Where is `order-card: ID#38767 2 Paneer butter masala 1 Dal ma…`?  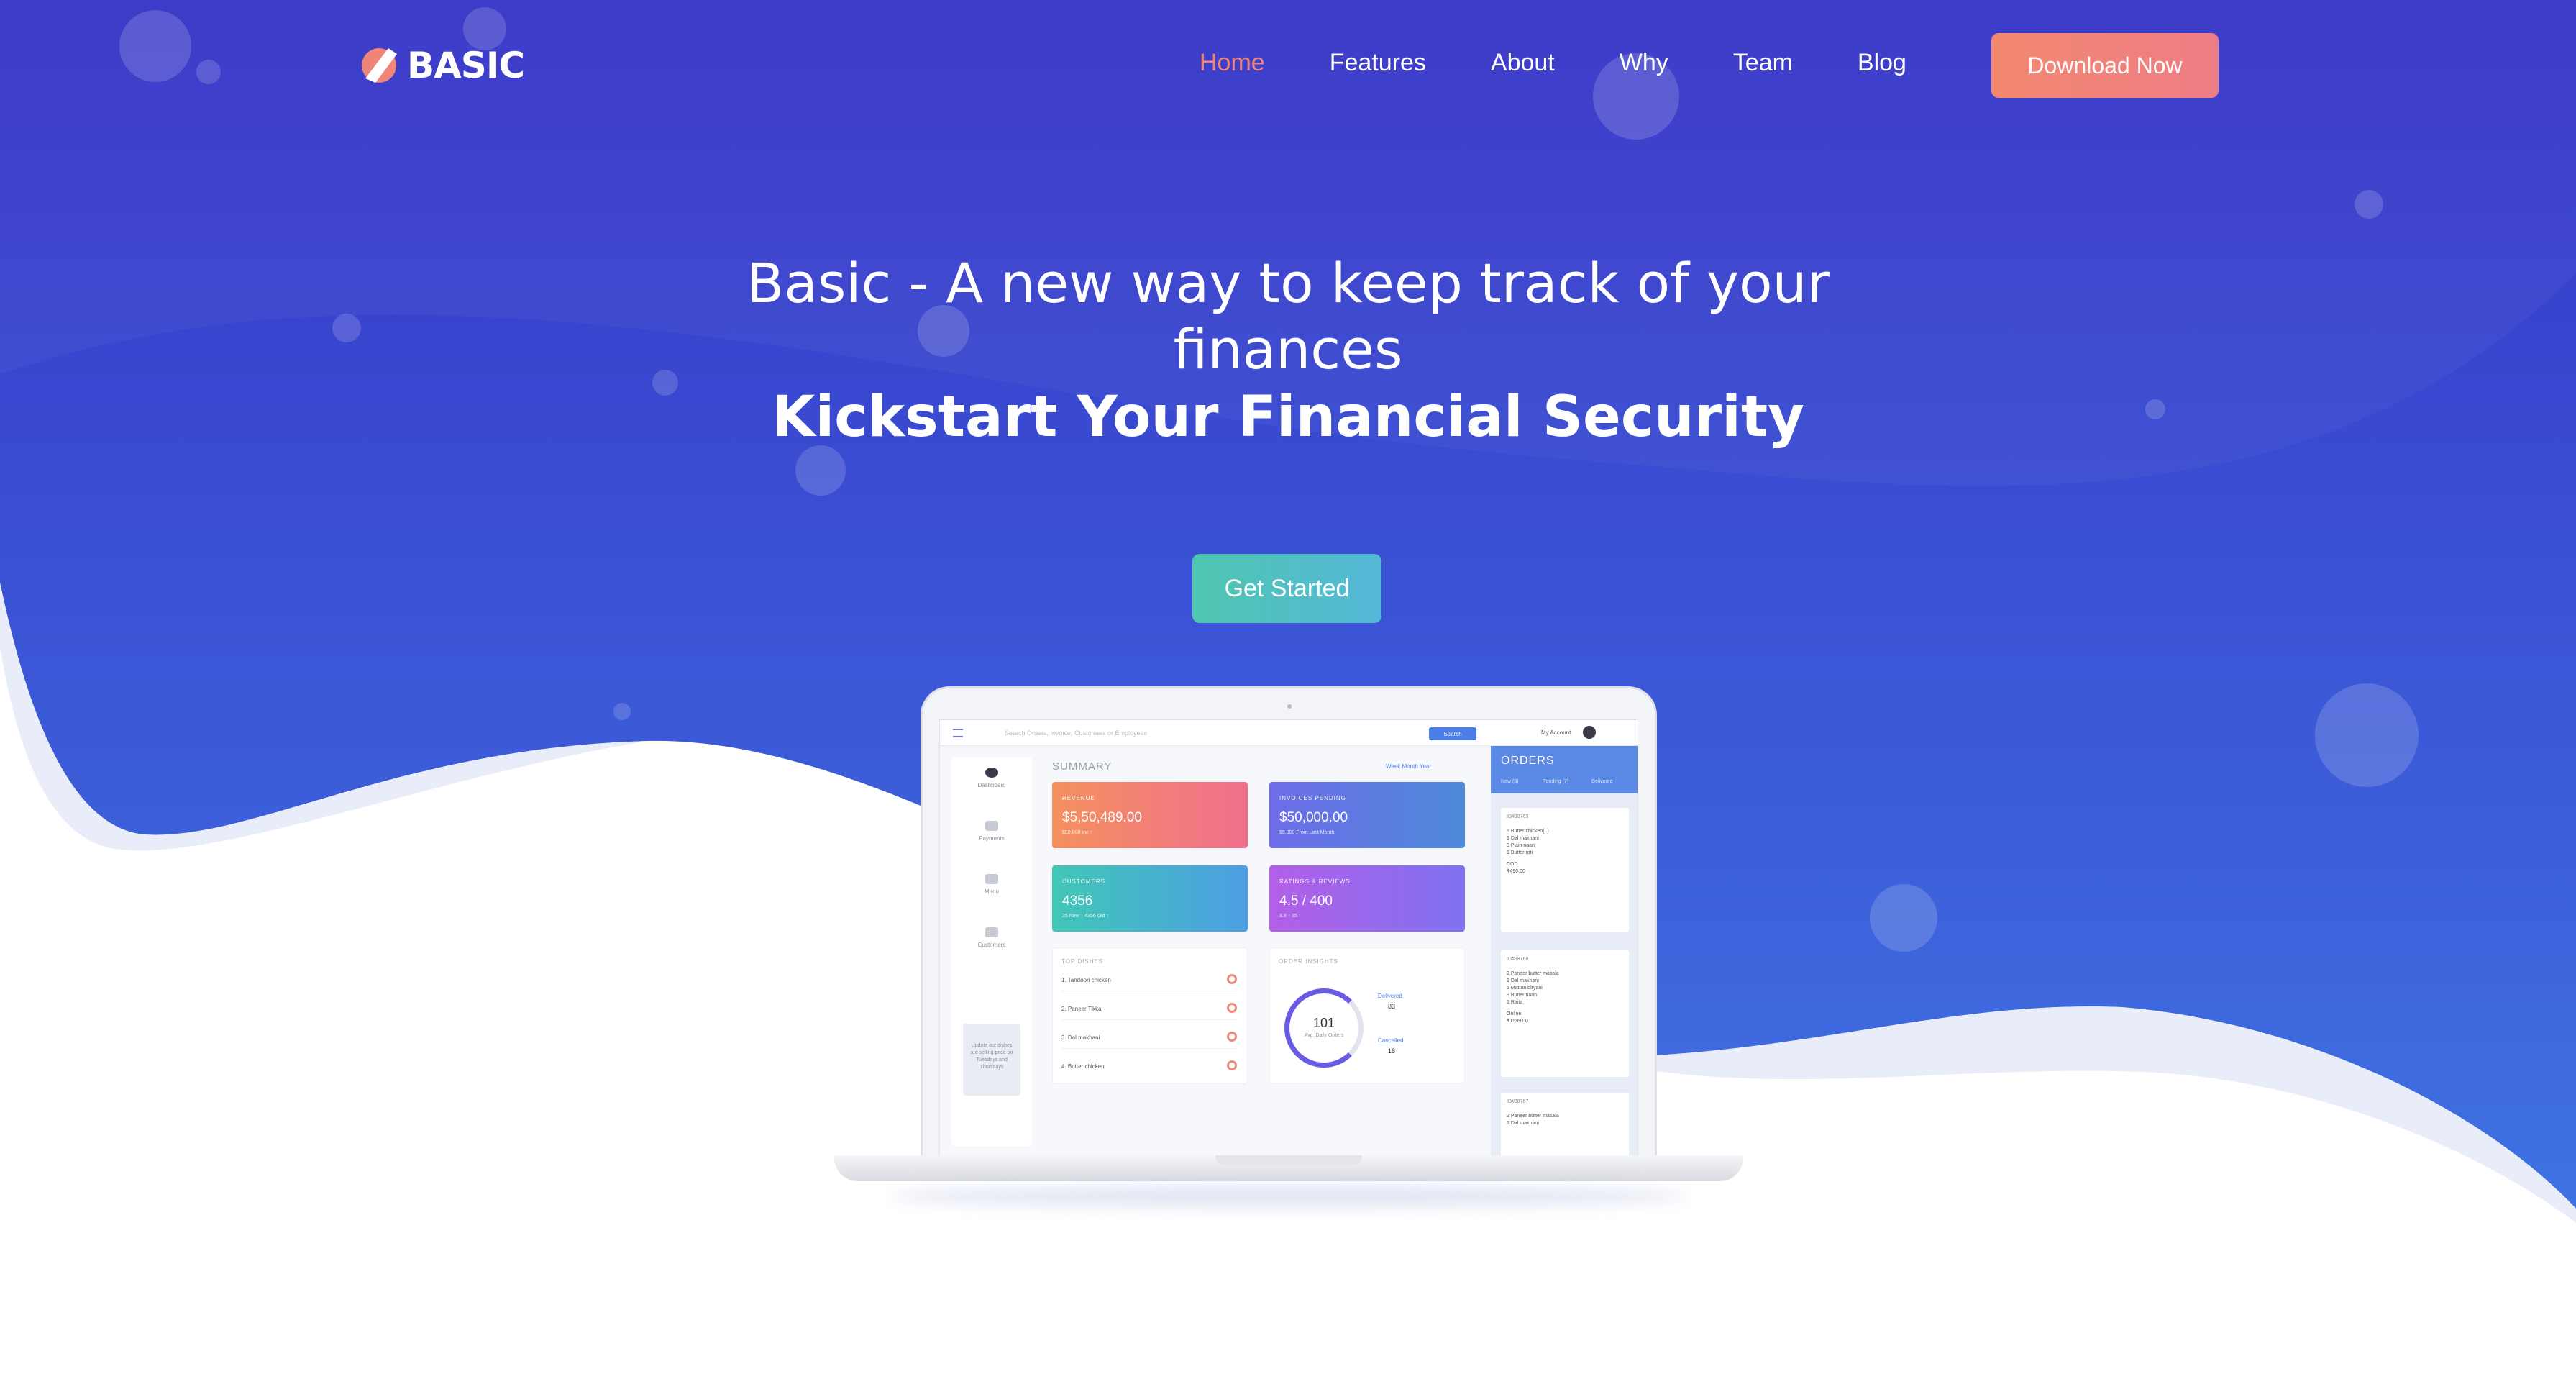 order-card: ID#38767 2 Paneer butter masala 1 Dal ma… is located at coordinates (1565, 1126).